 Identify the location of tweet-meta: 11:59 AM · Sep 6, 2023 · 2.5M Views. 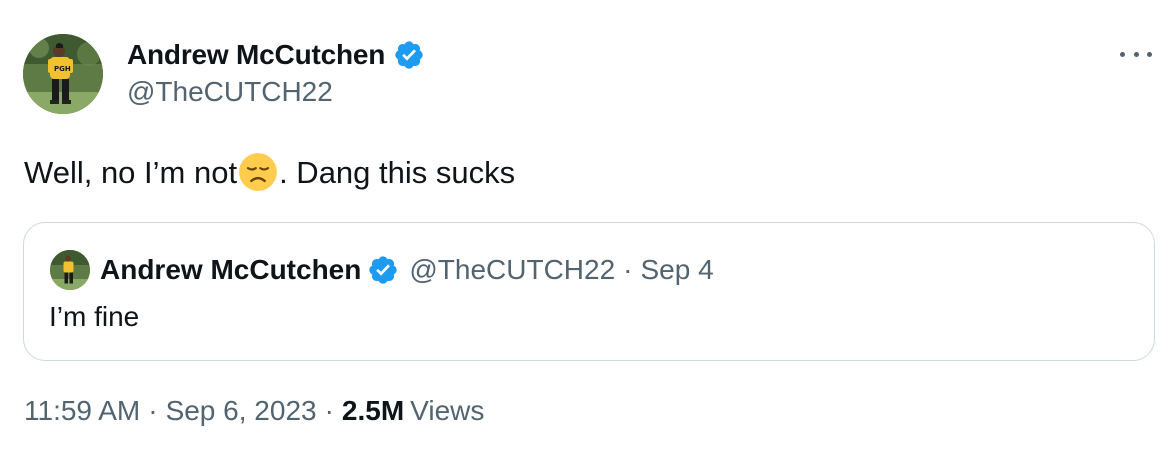
(254, 411).